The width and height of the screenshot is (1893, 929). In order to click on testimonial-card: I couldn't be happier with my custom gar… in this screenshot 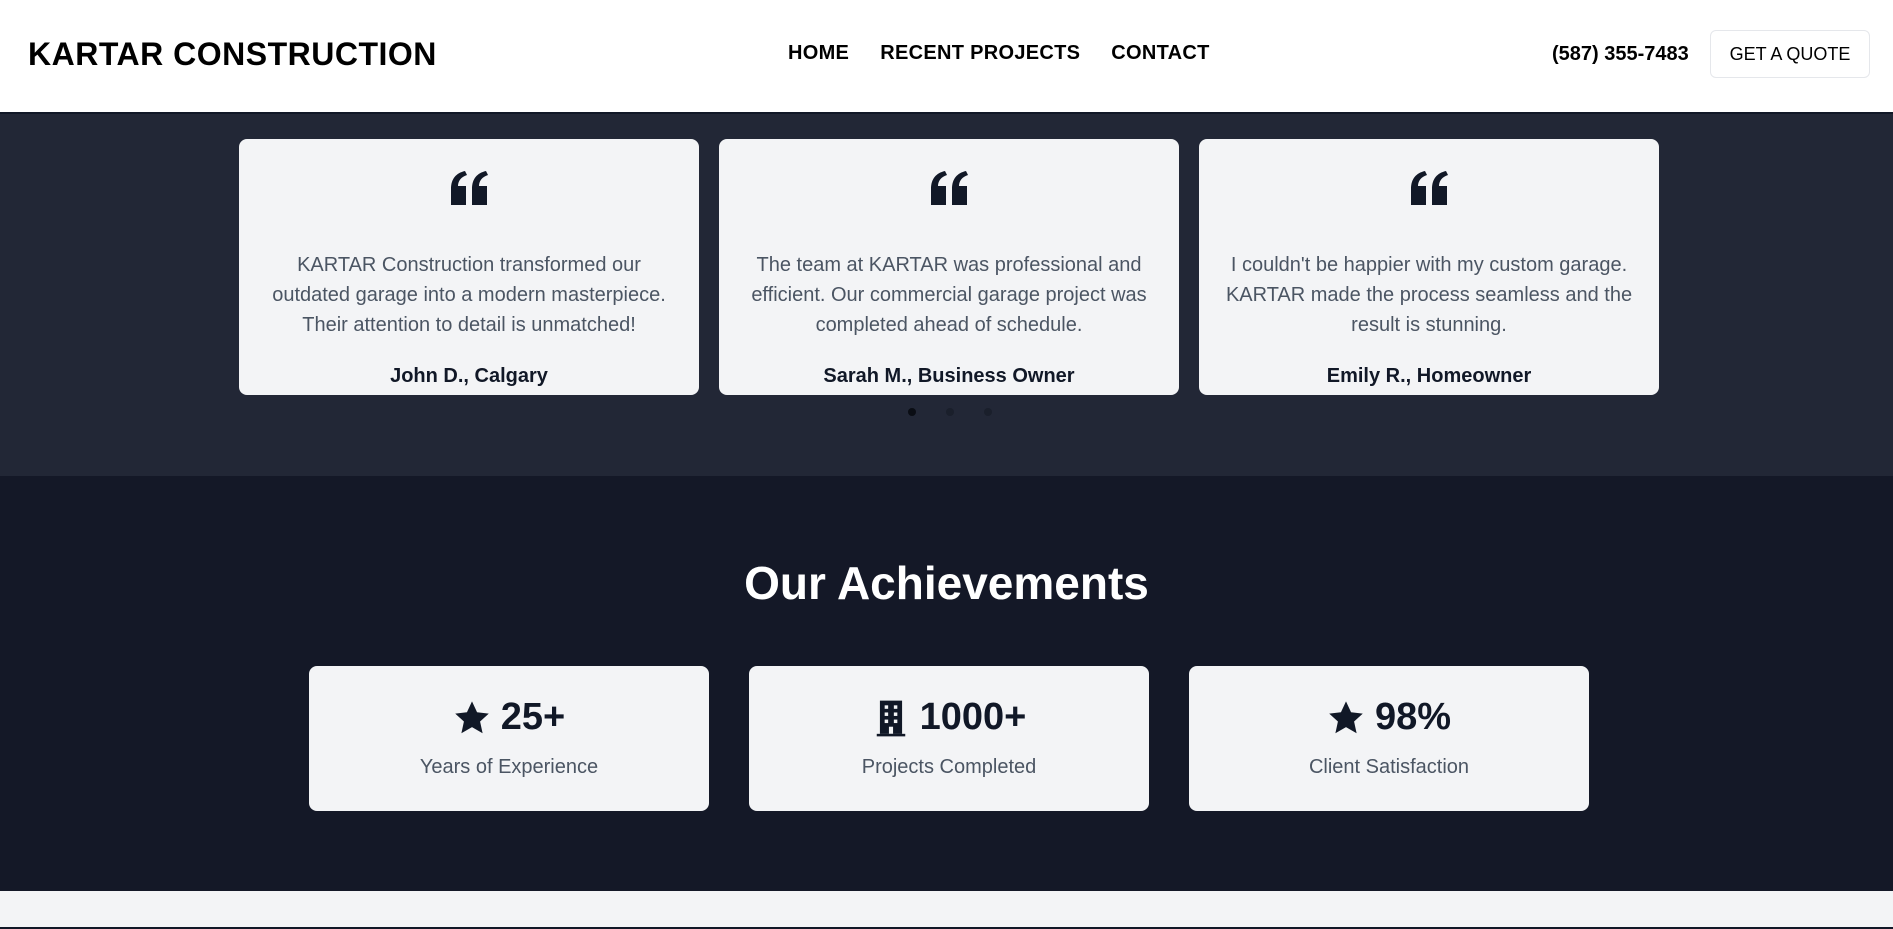, I will do `click(1429, 267)`.